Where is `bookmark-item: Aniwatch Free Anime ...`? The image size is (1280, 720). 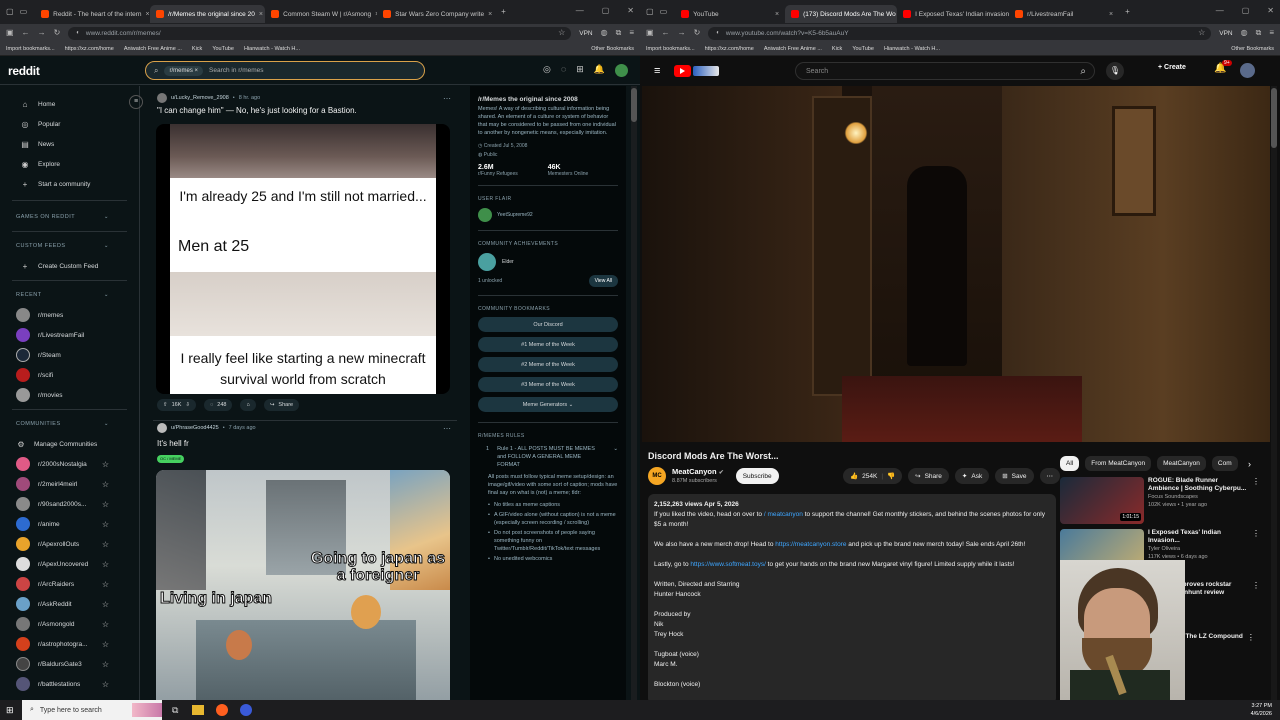 bookmark-item: Aniwatch Free Anime ... is located at coordinates (153, 49).